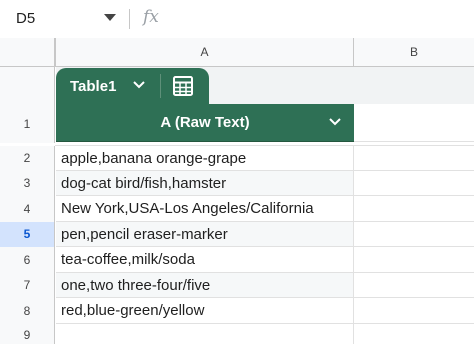 The image size is (474, 346). I want to click on row-header-7: 7, so click(27, 285).